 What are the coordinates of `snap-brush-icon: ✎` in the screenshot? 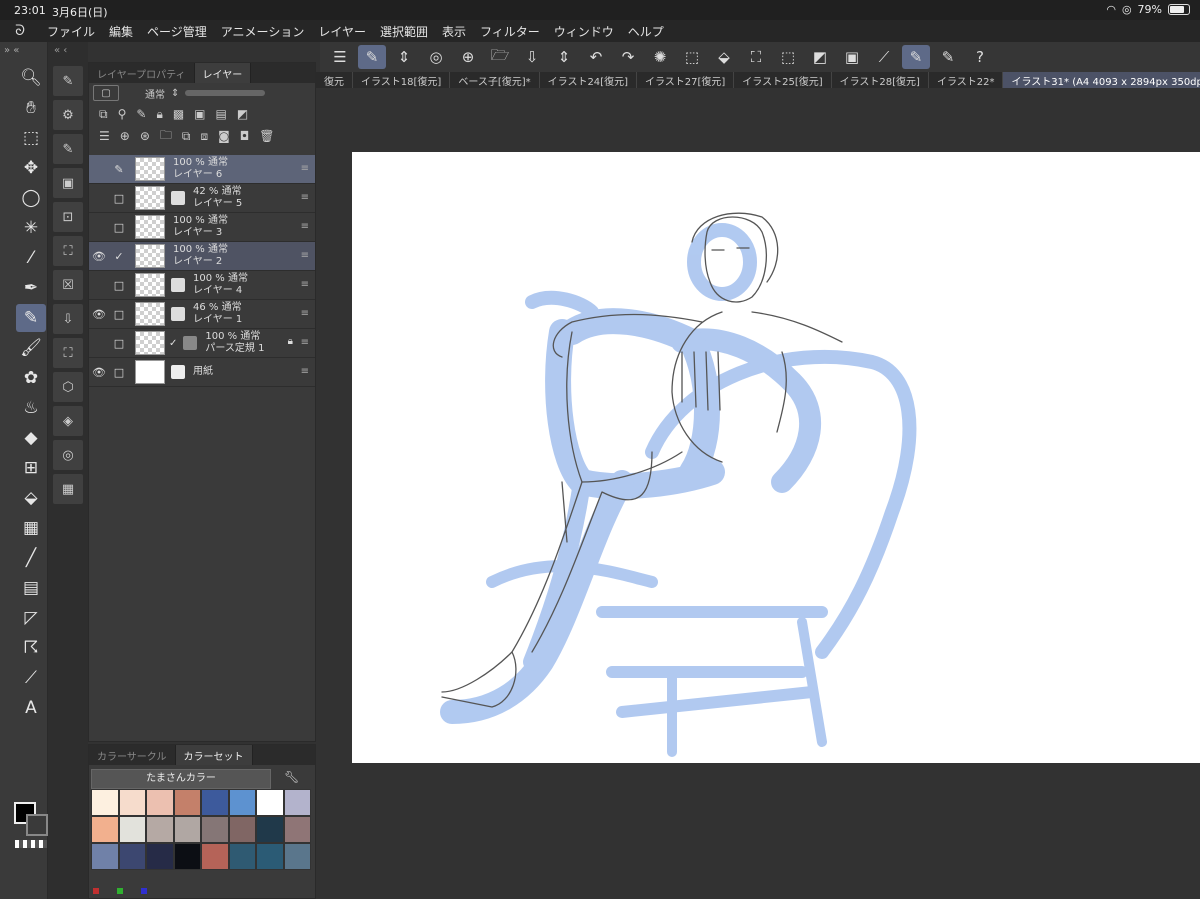 It's located at (916, 57).